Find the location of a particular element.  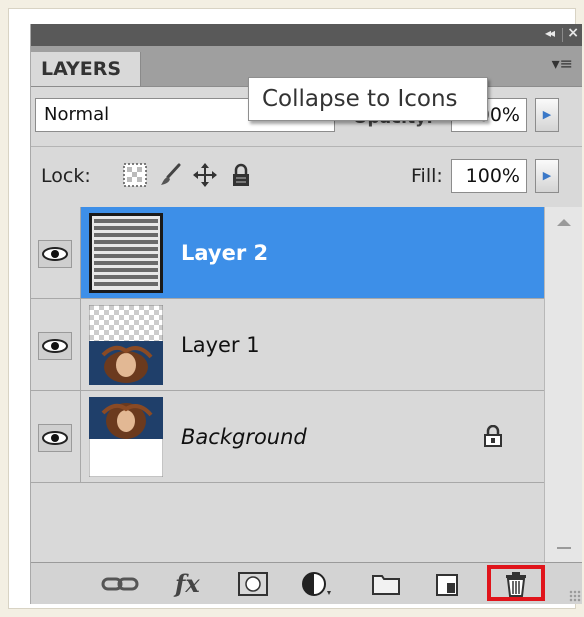

fx-layer-style-icon: fx is located at coordinates (187, 583).